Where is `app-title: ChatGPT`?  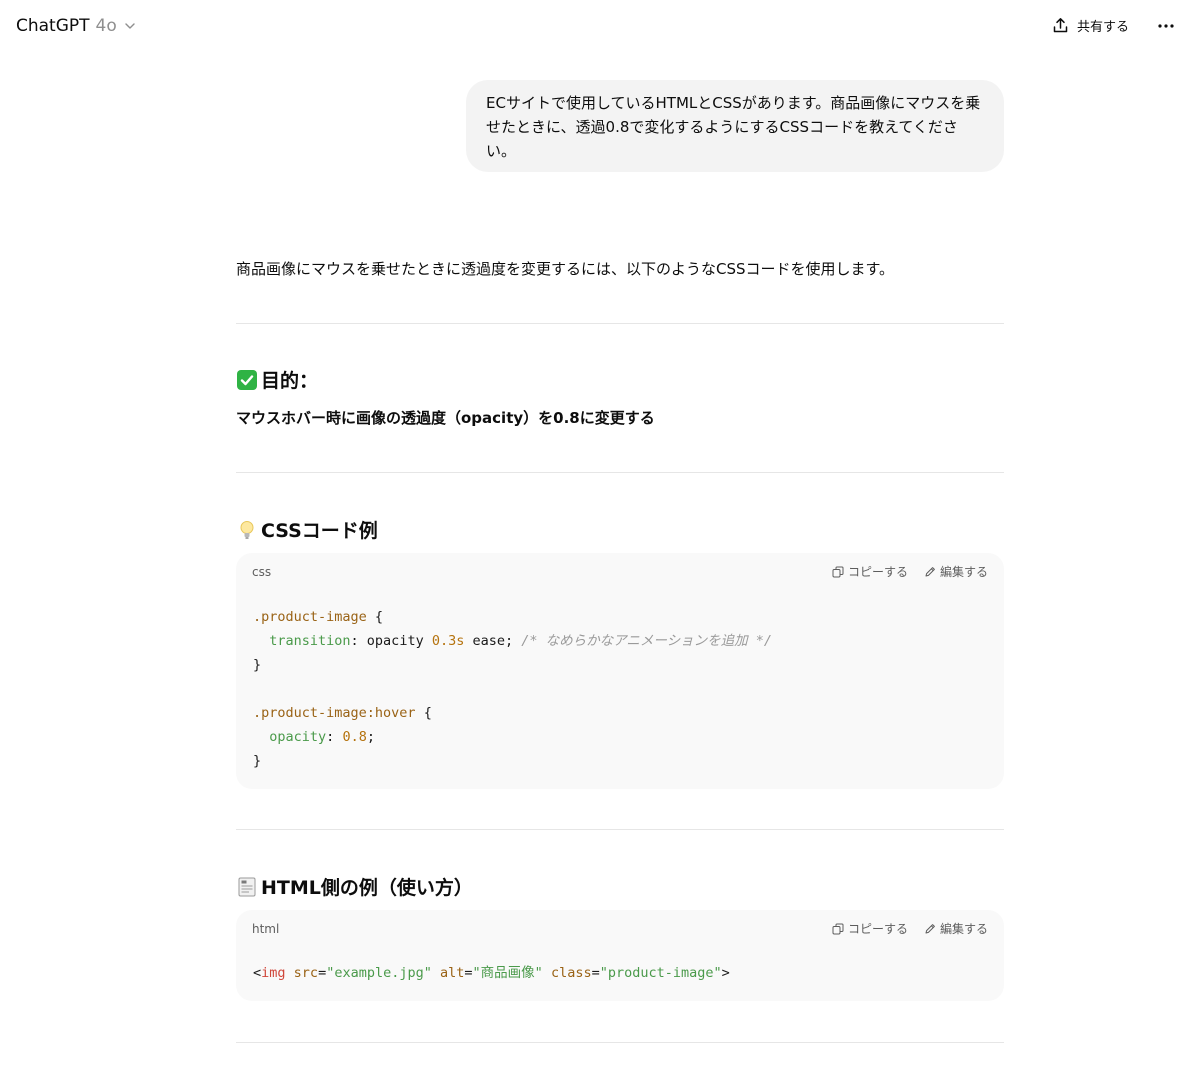
app-title: ChatGPT is located at coordinates (53, 26).